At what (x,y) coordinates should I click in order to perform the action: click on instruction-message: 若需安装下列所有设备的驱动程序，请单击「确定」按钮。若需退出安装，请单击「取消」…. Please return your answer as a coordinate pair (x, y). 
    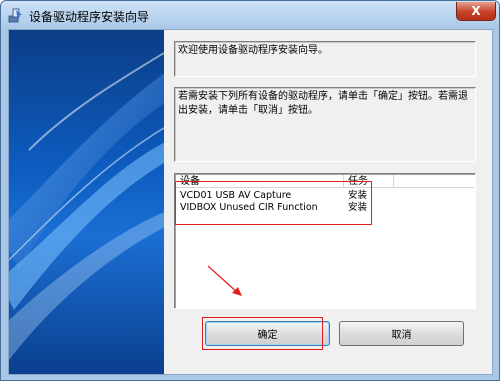
    Looking at the image, I should click on (325, 124).